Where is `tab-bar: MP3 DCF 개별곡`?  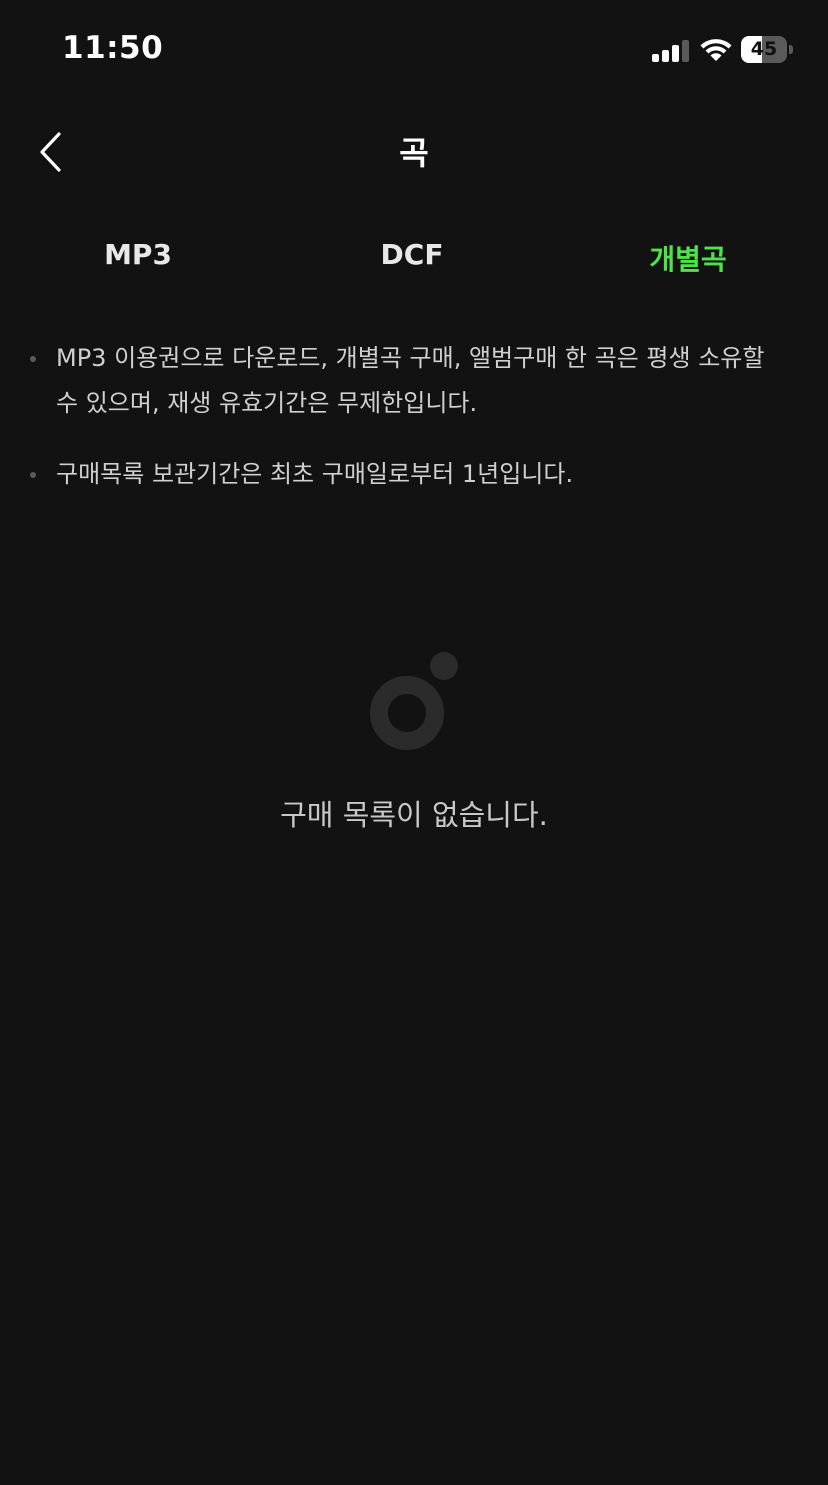 tab-bar: MP3 DCF 개별곡 is located at coordinates (414, 258).